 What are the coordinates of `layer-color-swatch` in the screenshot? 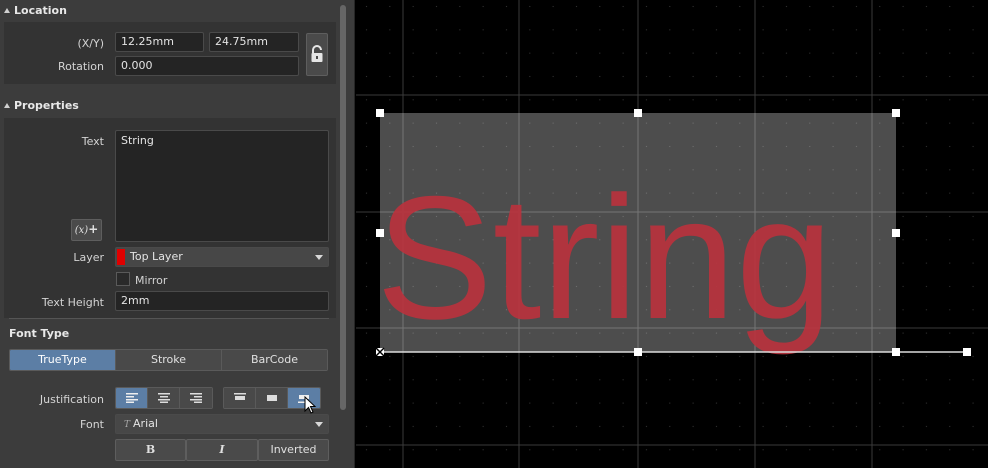 It's located at (121, 257).